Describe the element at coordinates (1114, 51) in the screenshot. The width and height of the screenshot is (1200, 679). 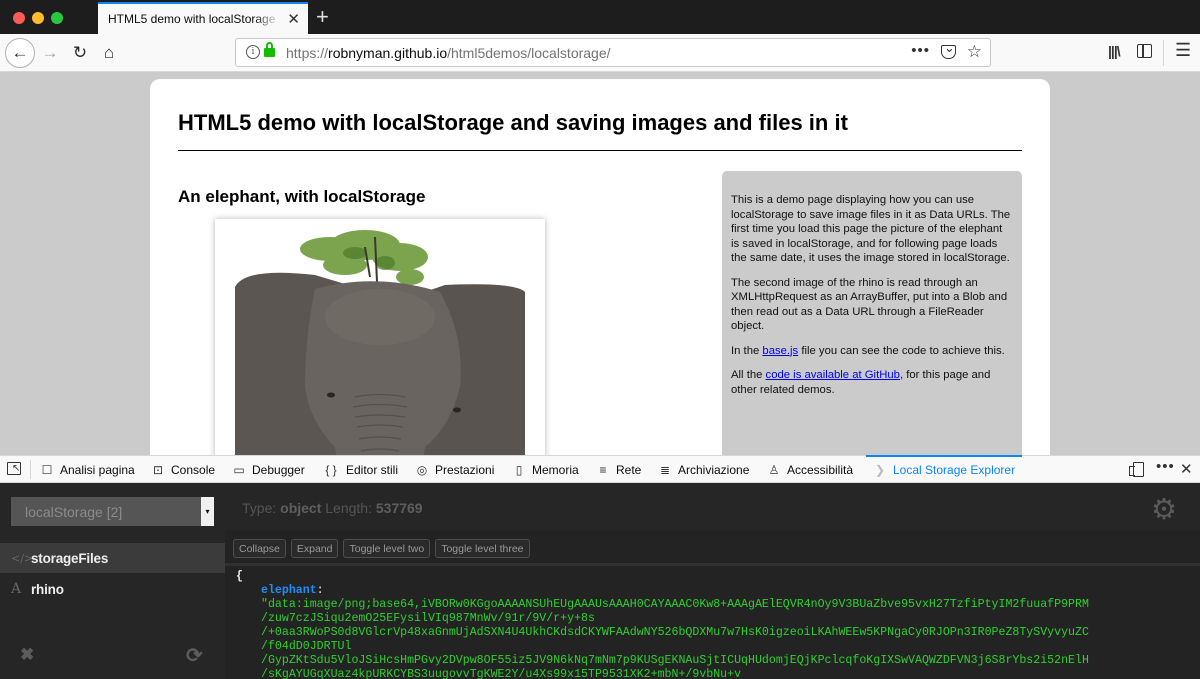
I see `library-icon: |||\` at that location.